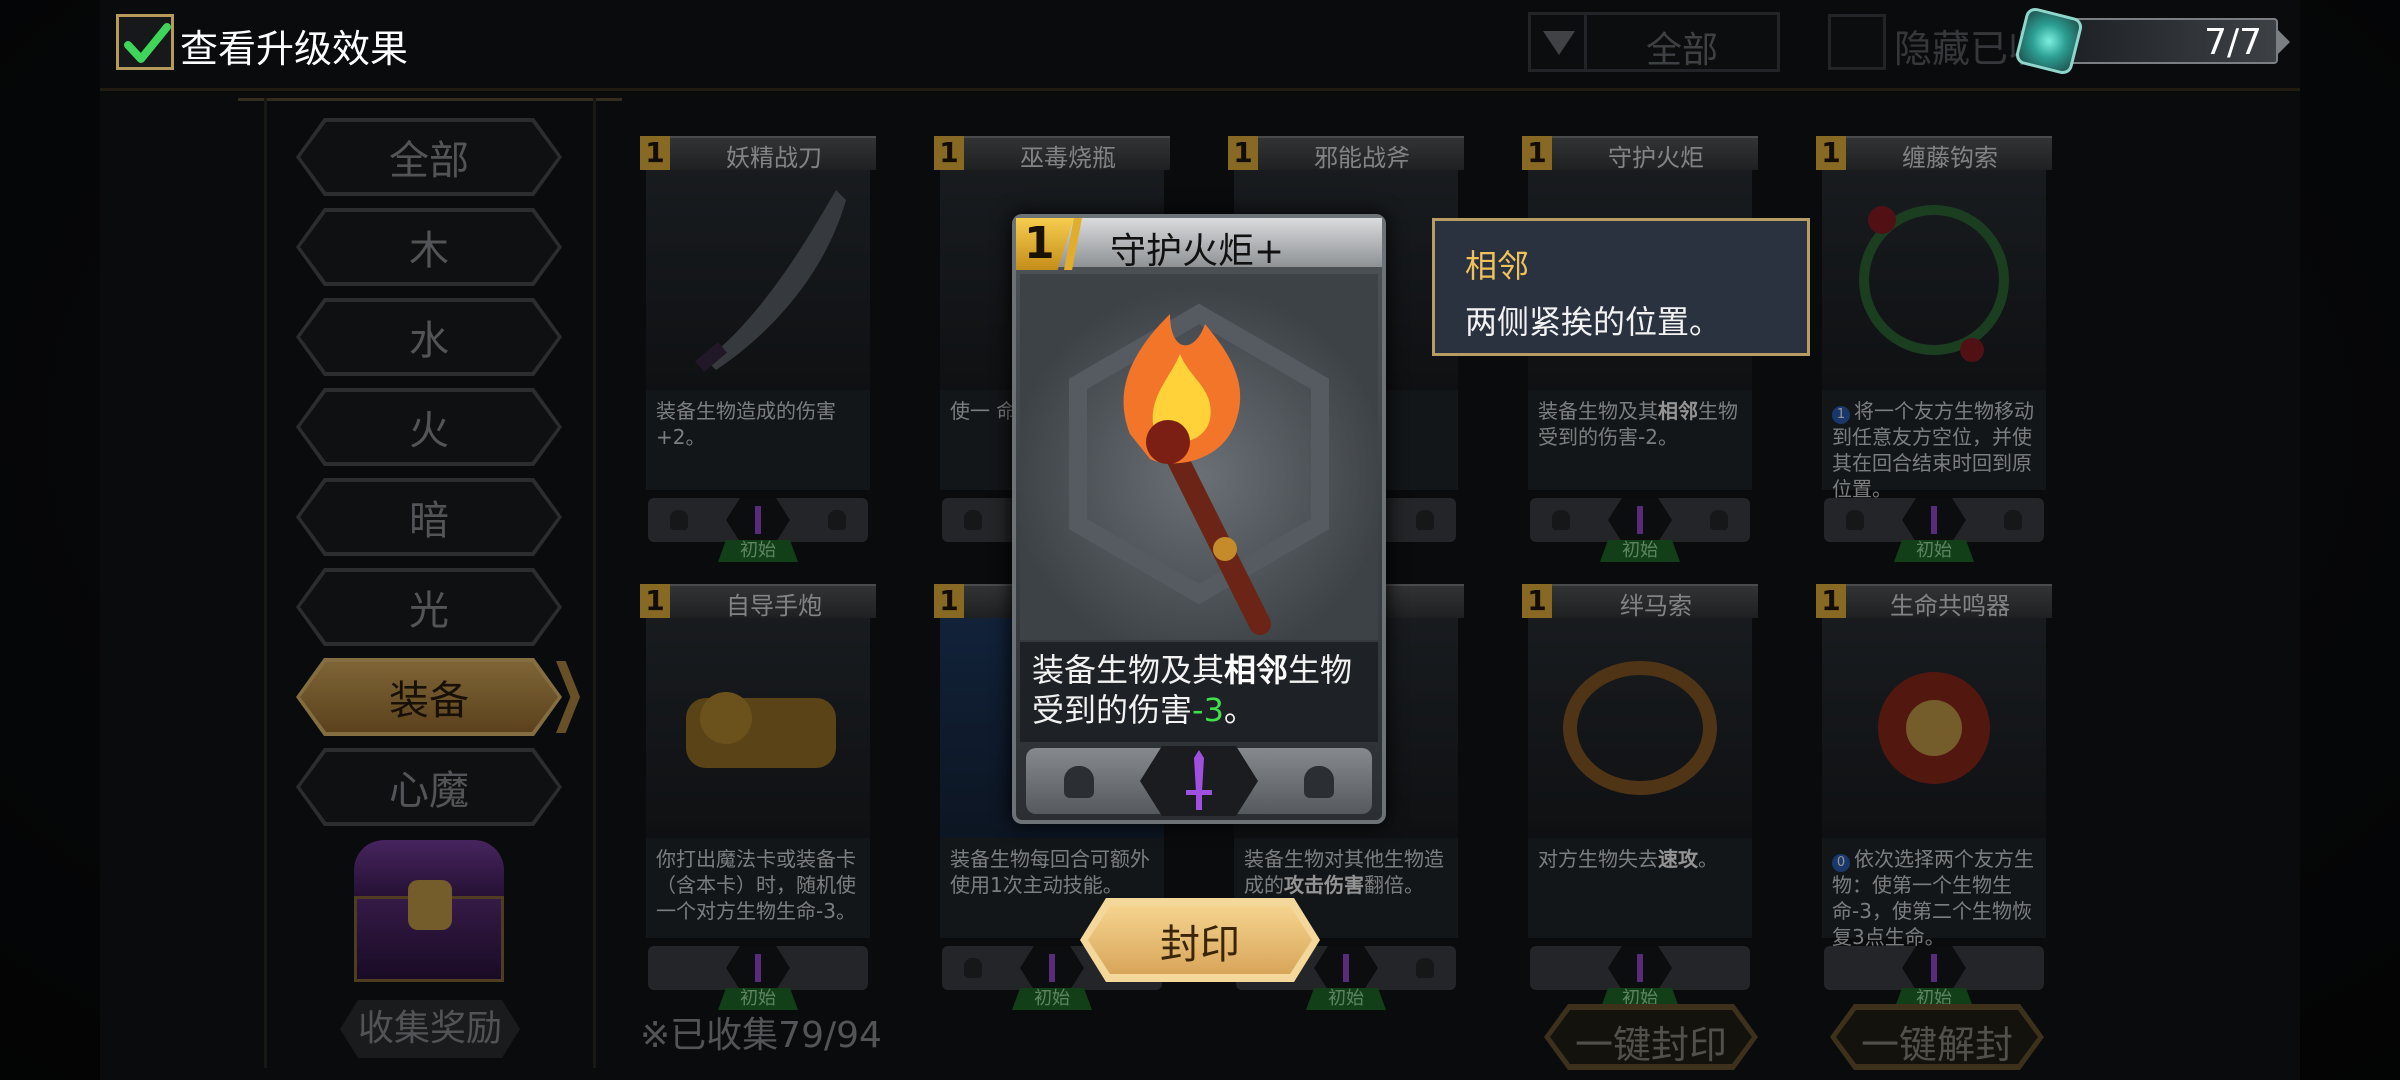 This screenshot has height=1080, width=2400. Describe the element at coordinates (147, 43) in the screenshot. I see `checkmark-icon` at that location.